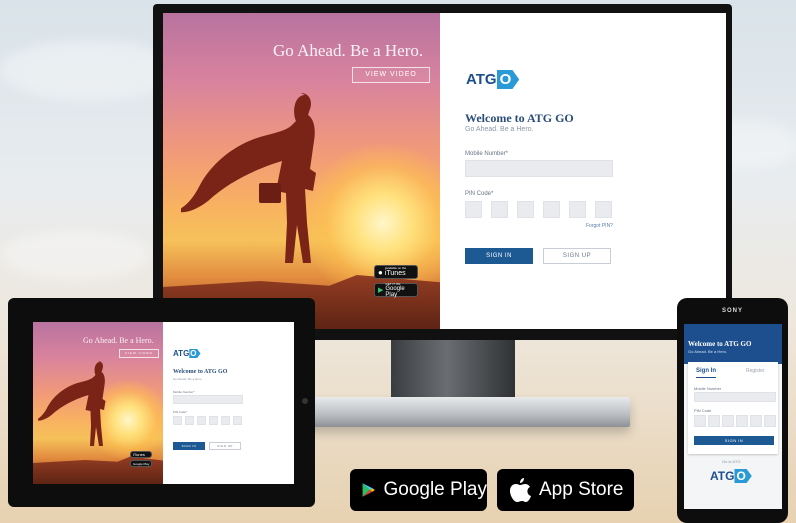 This screenshot has height=523, width=796. What do you see at coordinates (435, 489) in the screenshot?
I see `google-play-label: Google Play` at bounding box center [435, 489].